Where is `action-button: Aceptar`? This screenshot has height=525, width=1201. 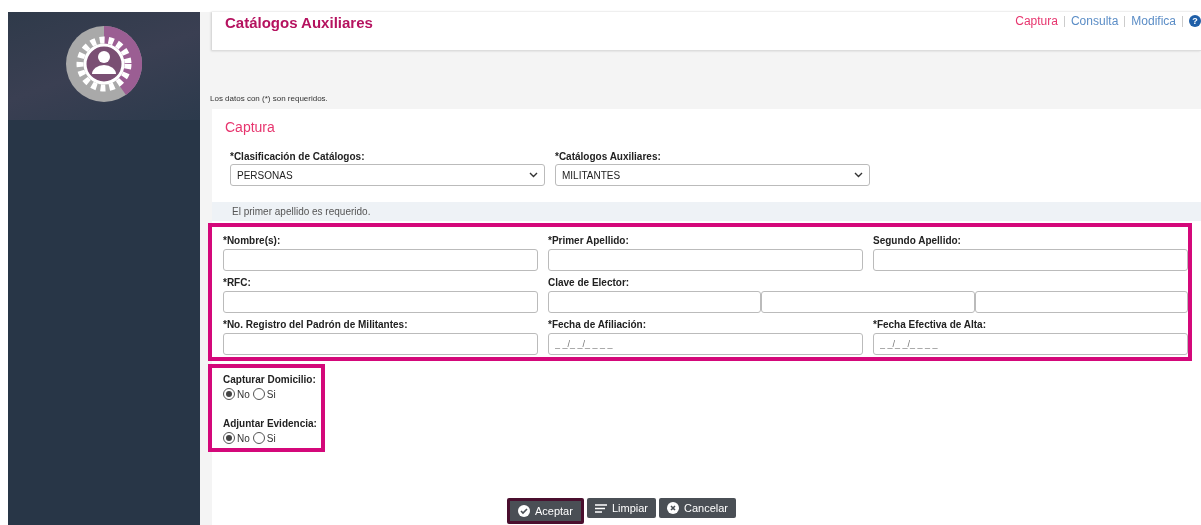
action-button: Aceptar is located at coordinates (545, 511).